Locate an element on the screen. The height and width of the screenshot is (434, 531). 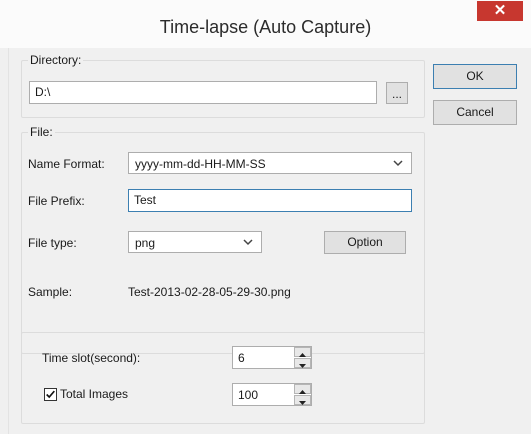
checkmark-icon is located at coordinates (50, 394).